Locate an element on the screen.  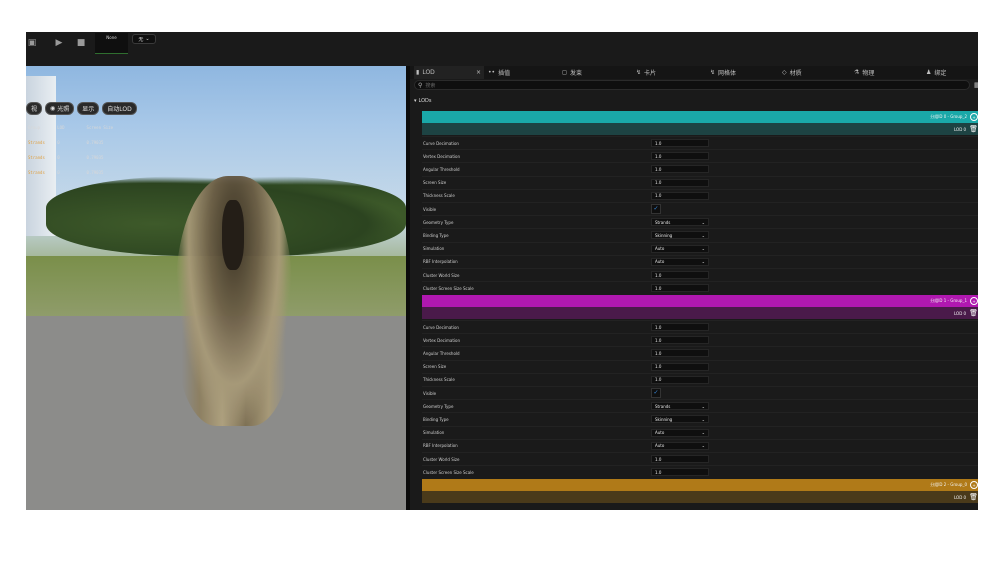
property-row-screen-size: Screen Size 1.0 is located at coordinates (700, 182).